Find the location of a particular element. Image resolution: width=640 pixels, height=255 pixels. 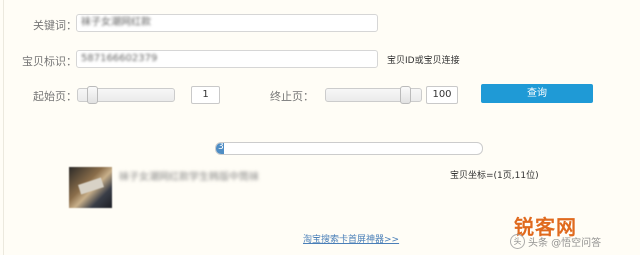

item-id-input: 587166602379 is located at coordinates (227, 59).